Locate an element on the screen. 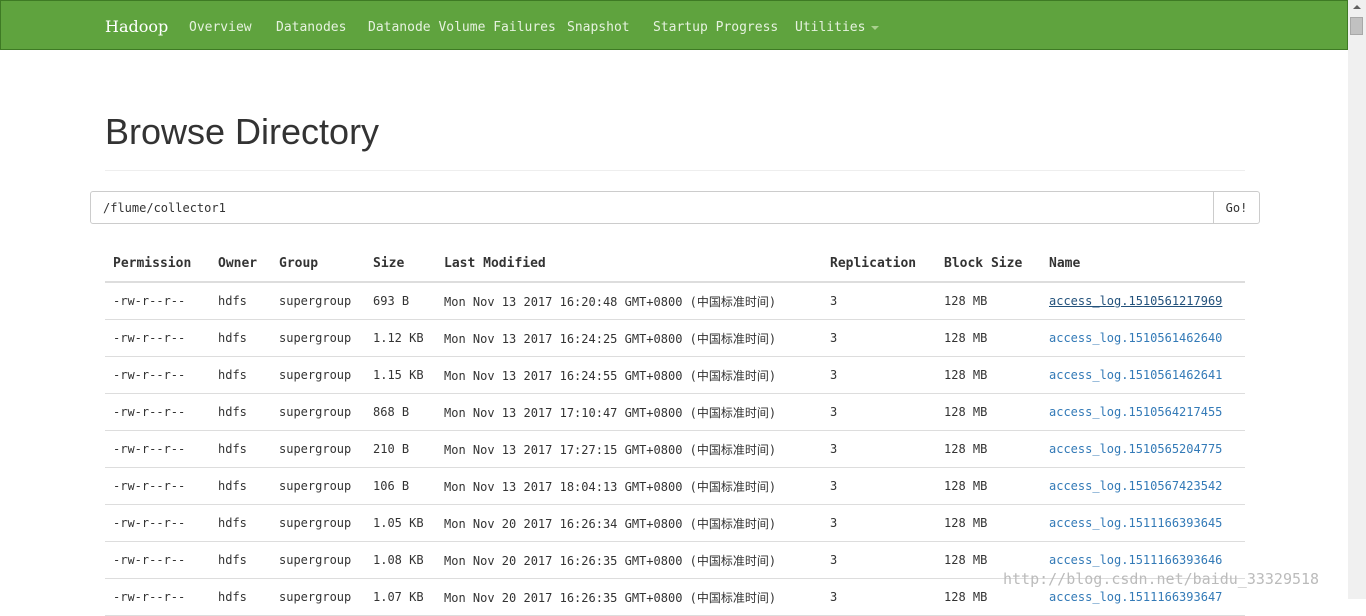 This screenshot has width=1366, height=616. scrollbar-thumb is located at coordinates (1356, 26).